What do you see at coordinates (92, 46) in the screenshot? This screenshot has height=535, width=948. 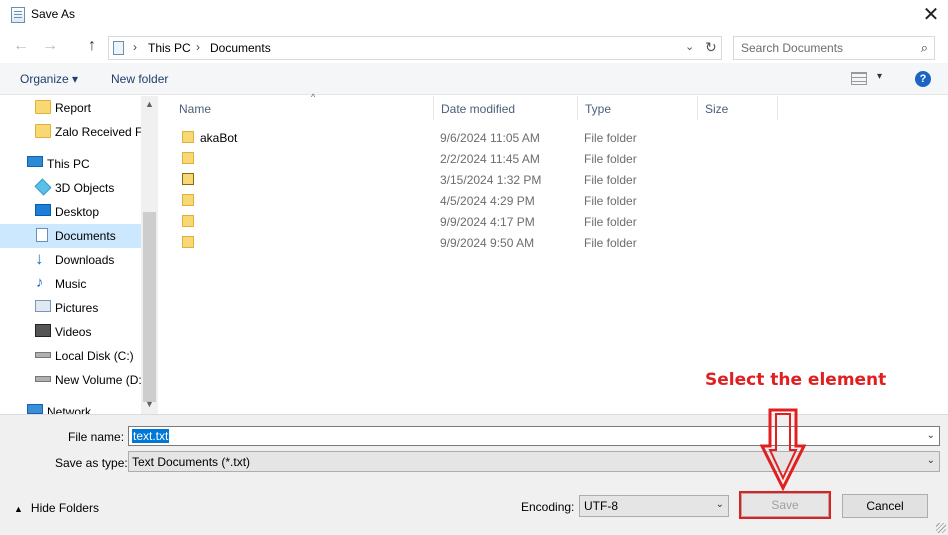 I see `up-arrow-icon: ↑` at bounding box center [92, 46].